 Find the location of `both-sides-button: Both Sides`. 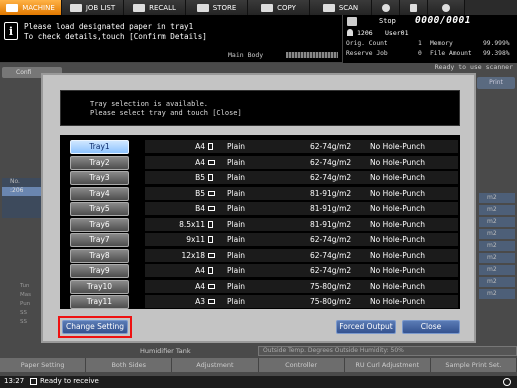

both-sides-button: Both Sides is located at coordinates (129, 365).